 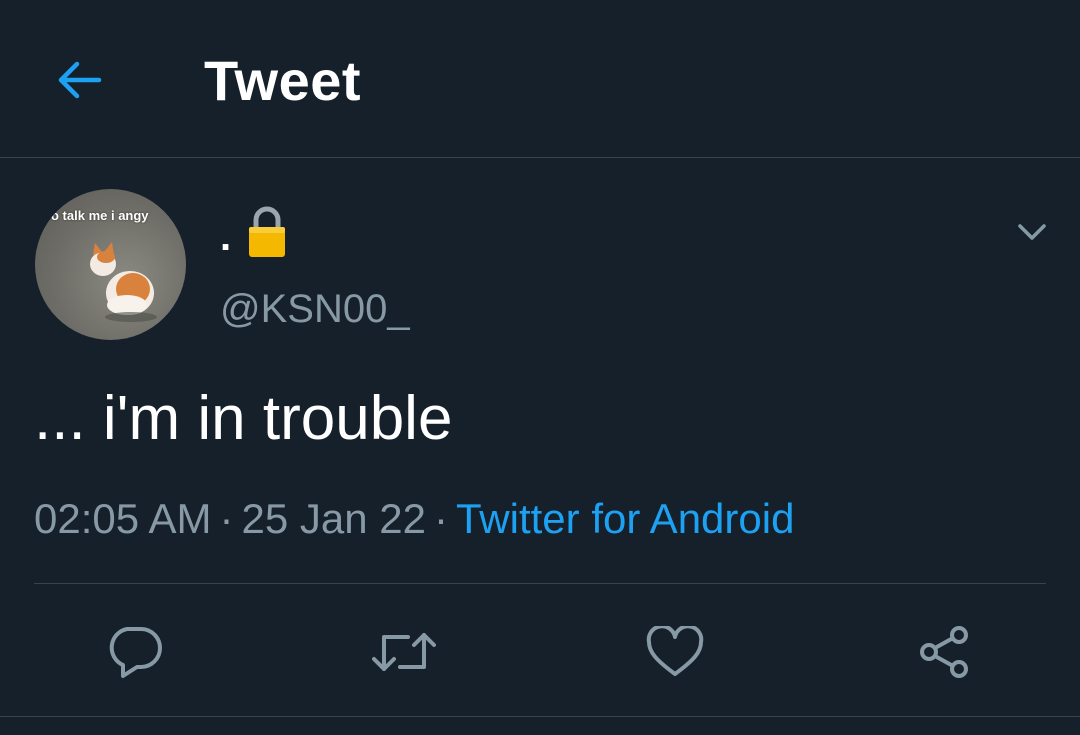 I want to click on back-button, so click(x=79, y=80).